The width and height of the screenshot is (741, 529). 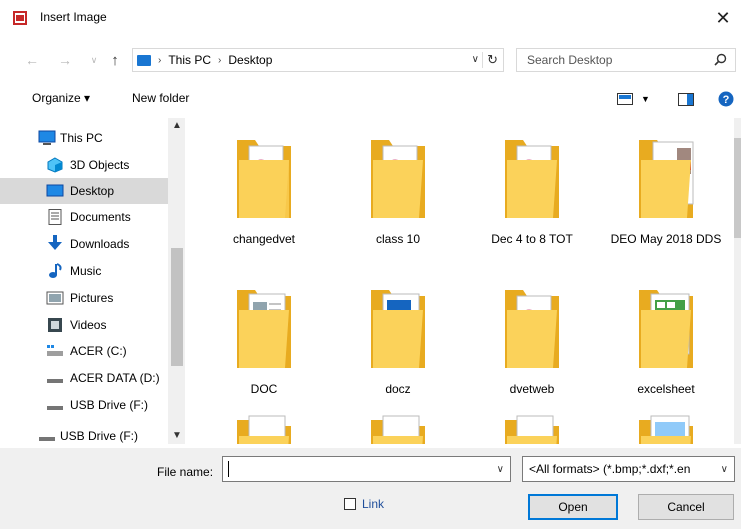 I want to click on back-button: ←, so click(x=32, y=60).